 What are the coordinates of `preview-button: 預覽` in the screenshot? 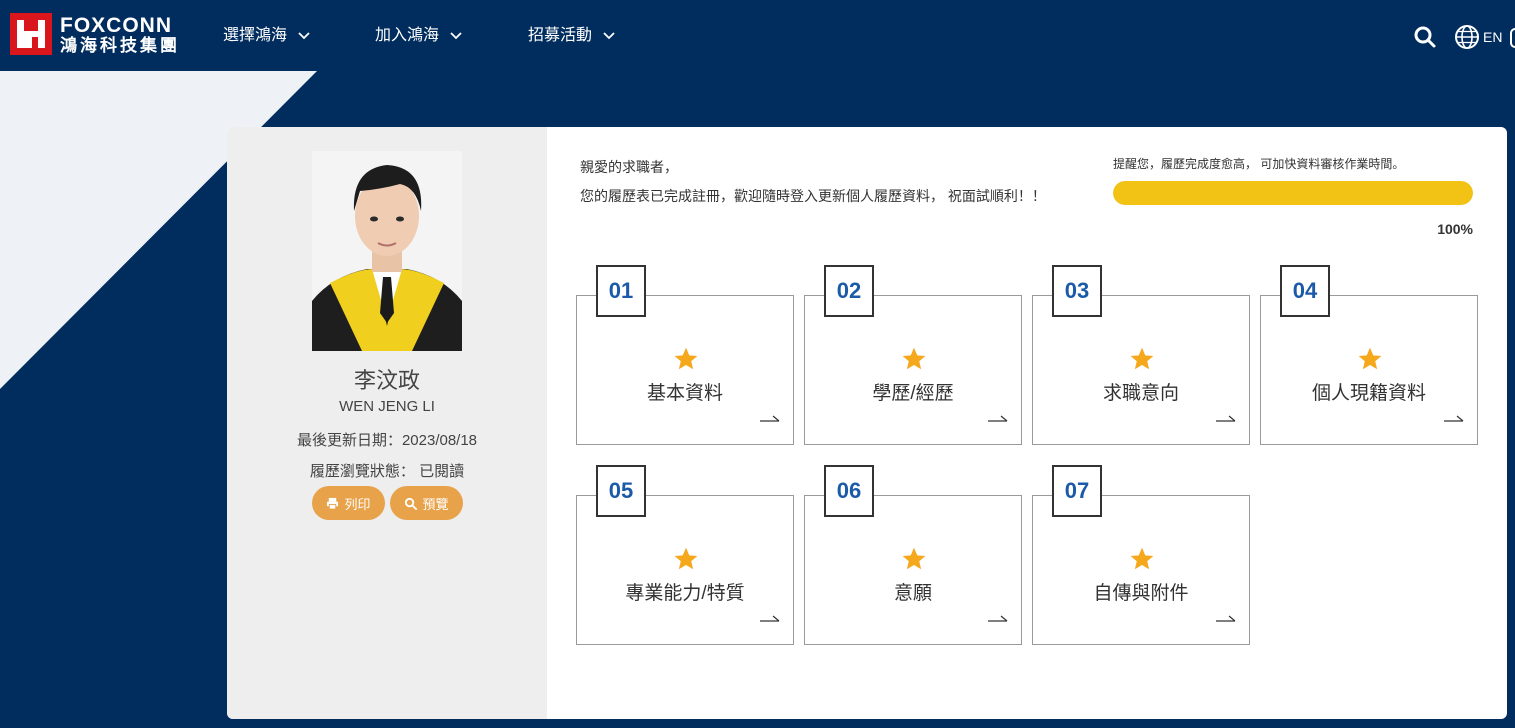 It's located at (426, 503).